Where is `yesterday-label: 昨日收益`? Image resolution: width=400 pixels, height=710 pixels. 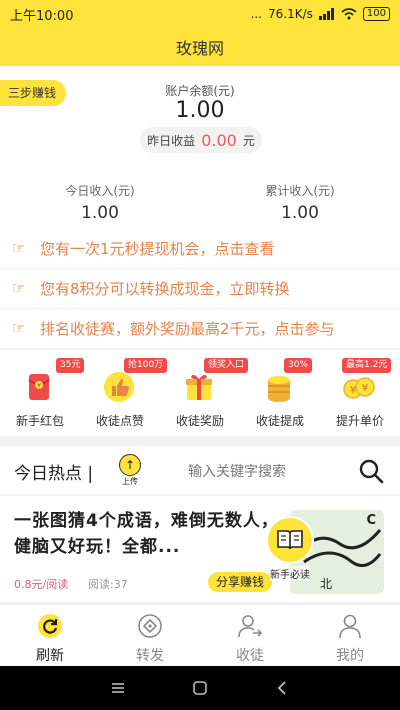
yesterday-label: 昨日收益 is located at coordinates (171, 140).